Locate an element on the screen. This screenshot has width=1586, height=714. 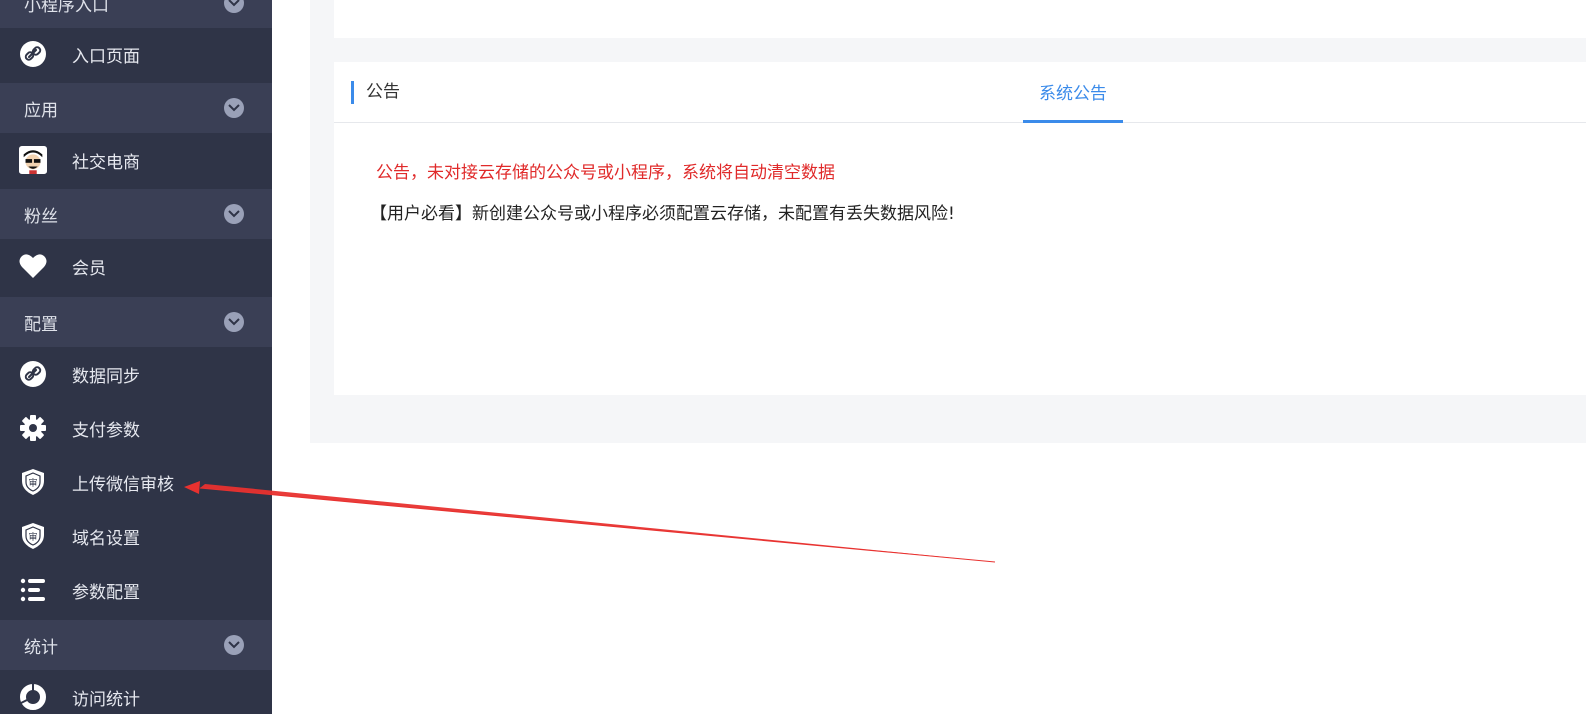
heart-icon is located at coordinates (33, 266).